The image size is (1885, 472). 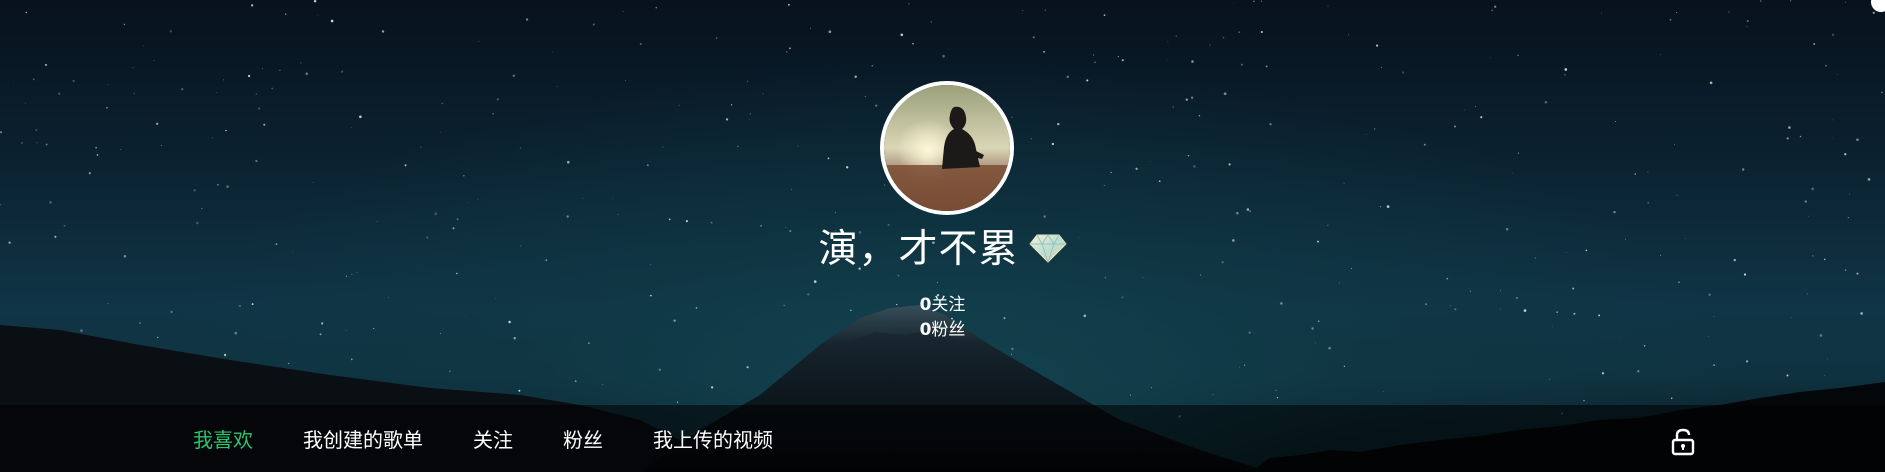 I want to click on tab-liked: 我喜欢, so click(x=223, y=438).